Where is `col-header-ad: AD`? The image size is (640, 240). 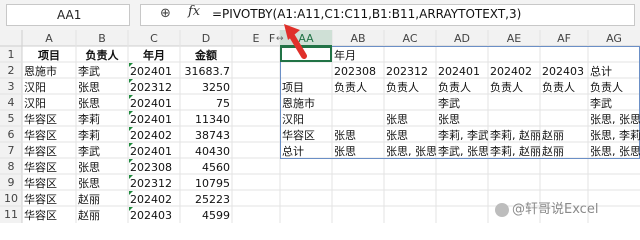 col-header-ad: AD is located at coordinates (462, 38).